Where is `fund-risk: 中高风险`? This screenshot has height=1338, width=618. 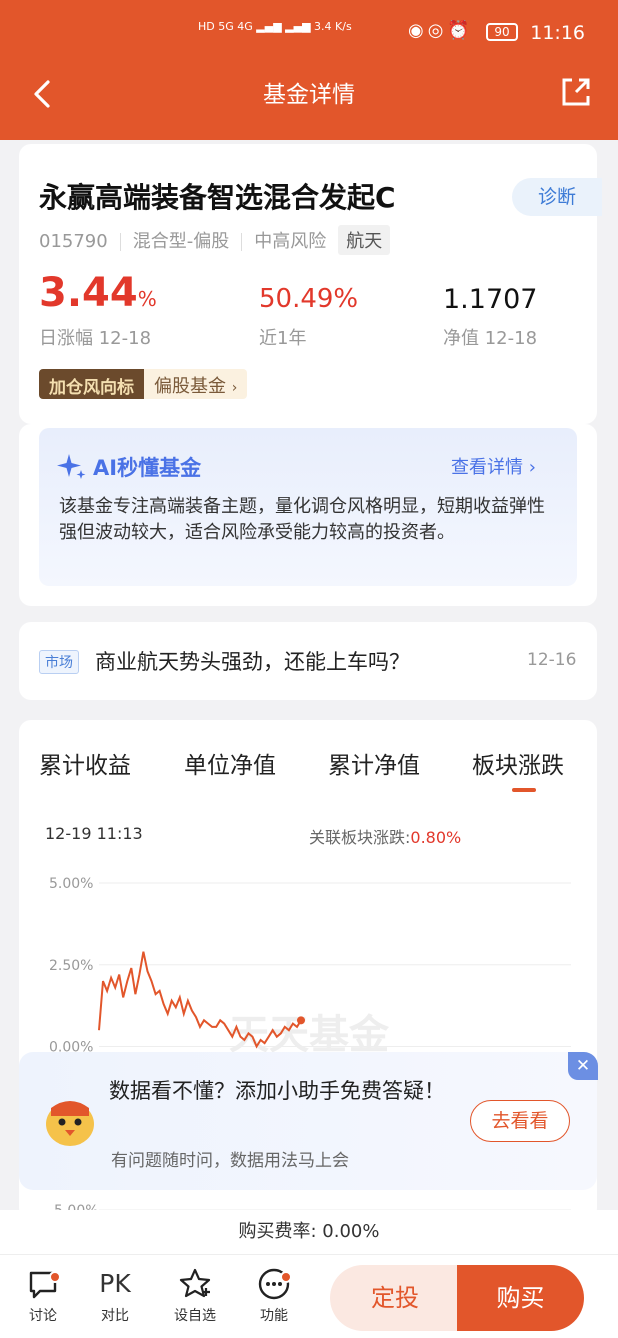
fund-risk: 中高风险 is located at coordinates (290, 241).